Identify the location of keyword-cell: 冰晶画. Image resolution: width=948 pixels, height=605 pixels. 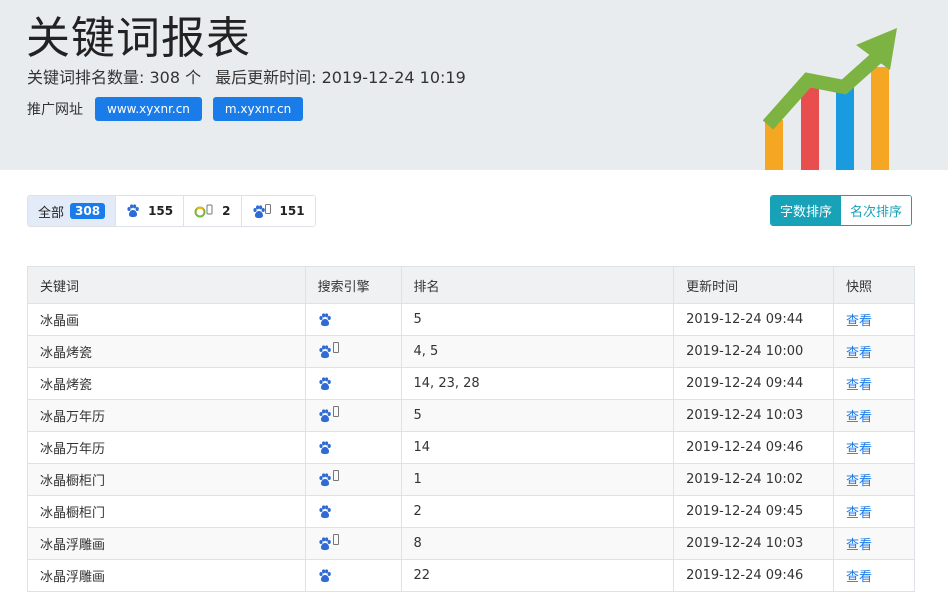
(166, 319).